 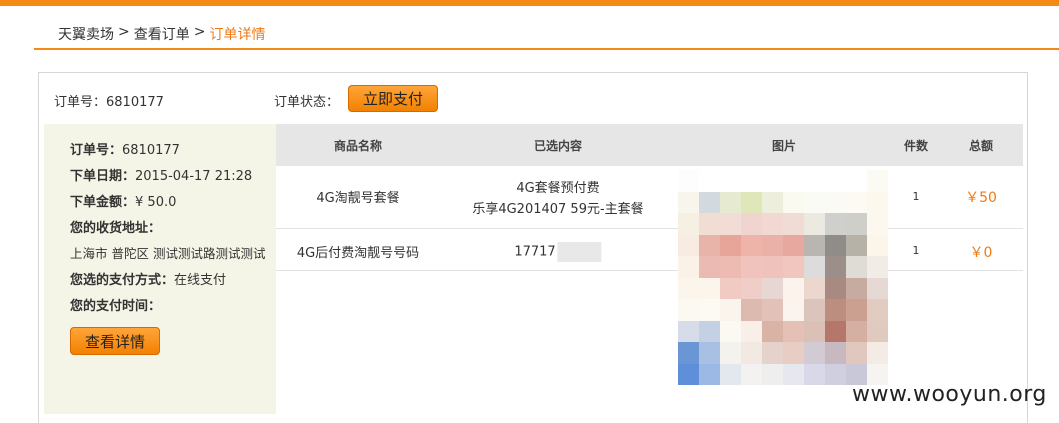 I want to click on column-header-total: 总额, so click(x=981, y=146).